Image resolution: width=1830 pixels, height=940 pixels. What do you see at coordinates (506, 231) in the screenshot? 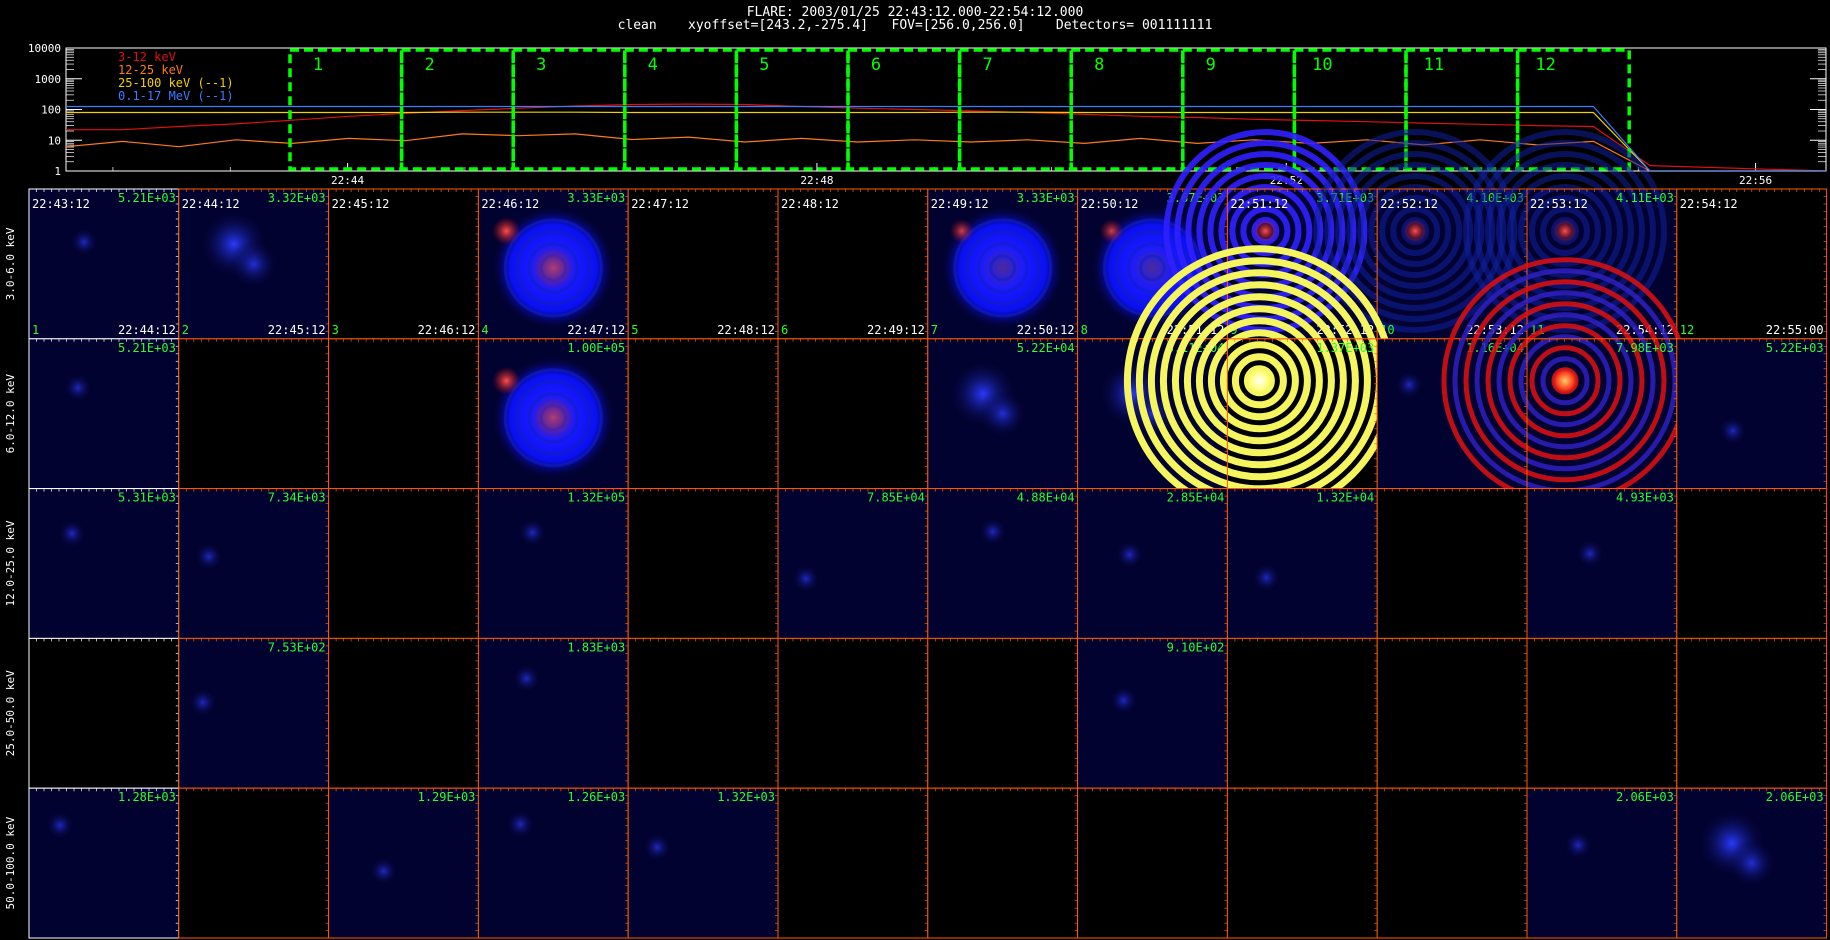
I see `flare-kernel` at bounding box center [506, 231].